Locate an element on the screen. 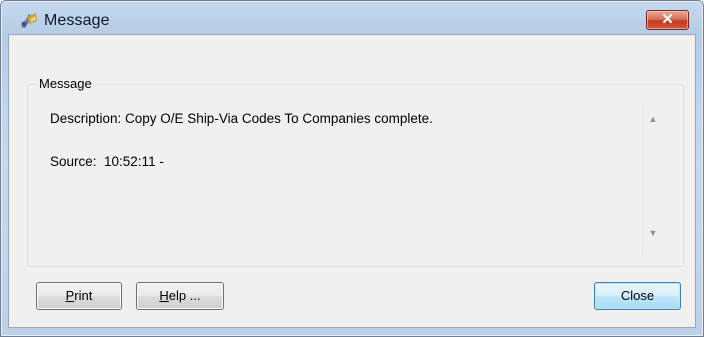  window-title: Message is located at coordinates (77, 20).